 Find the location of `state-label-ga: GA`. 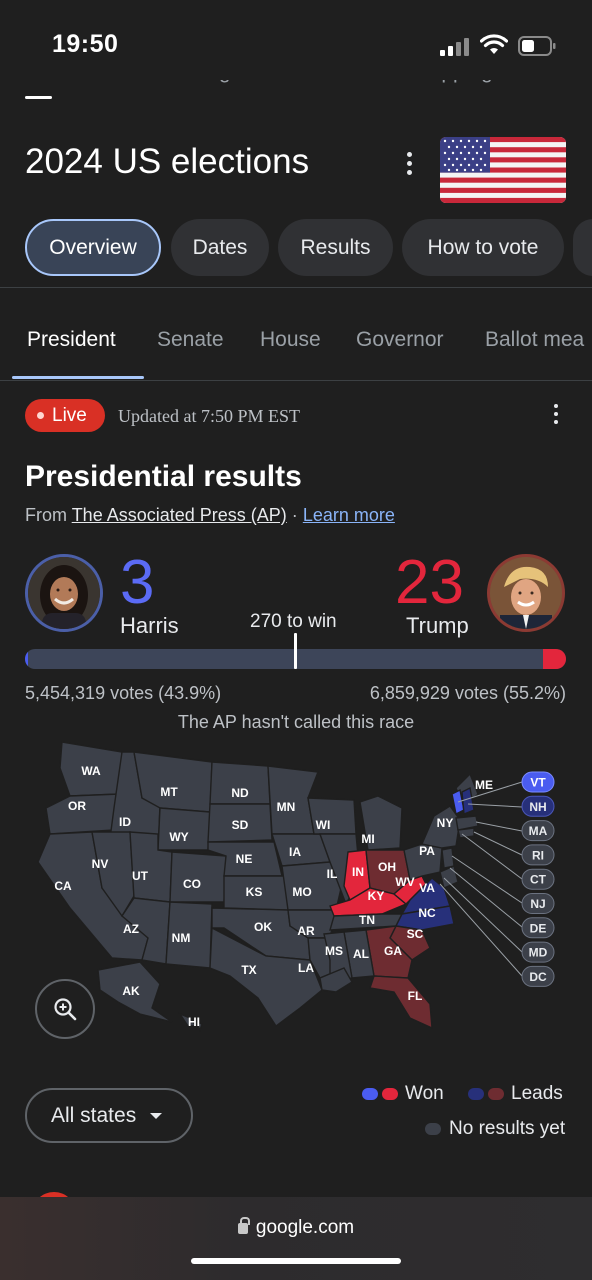

state-label-ga: GA is located at coordinates (393, 951).